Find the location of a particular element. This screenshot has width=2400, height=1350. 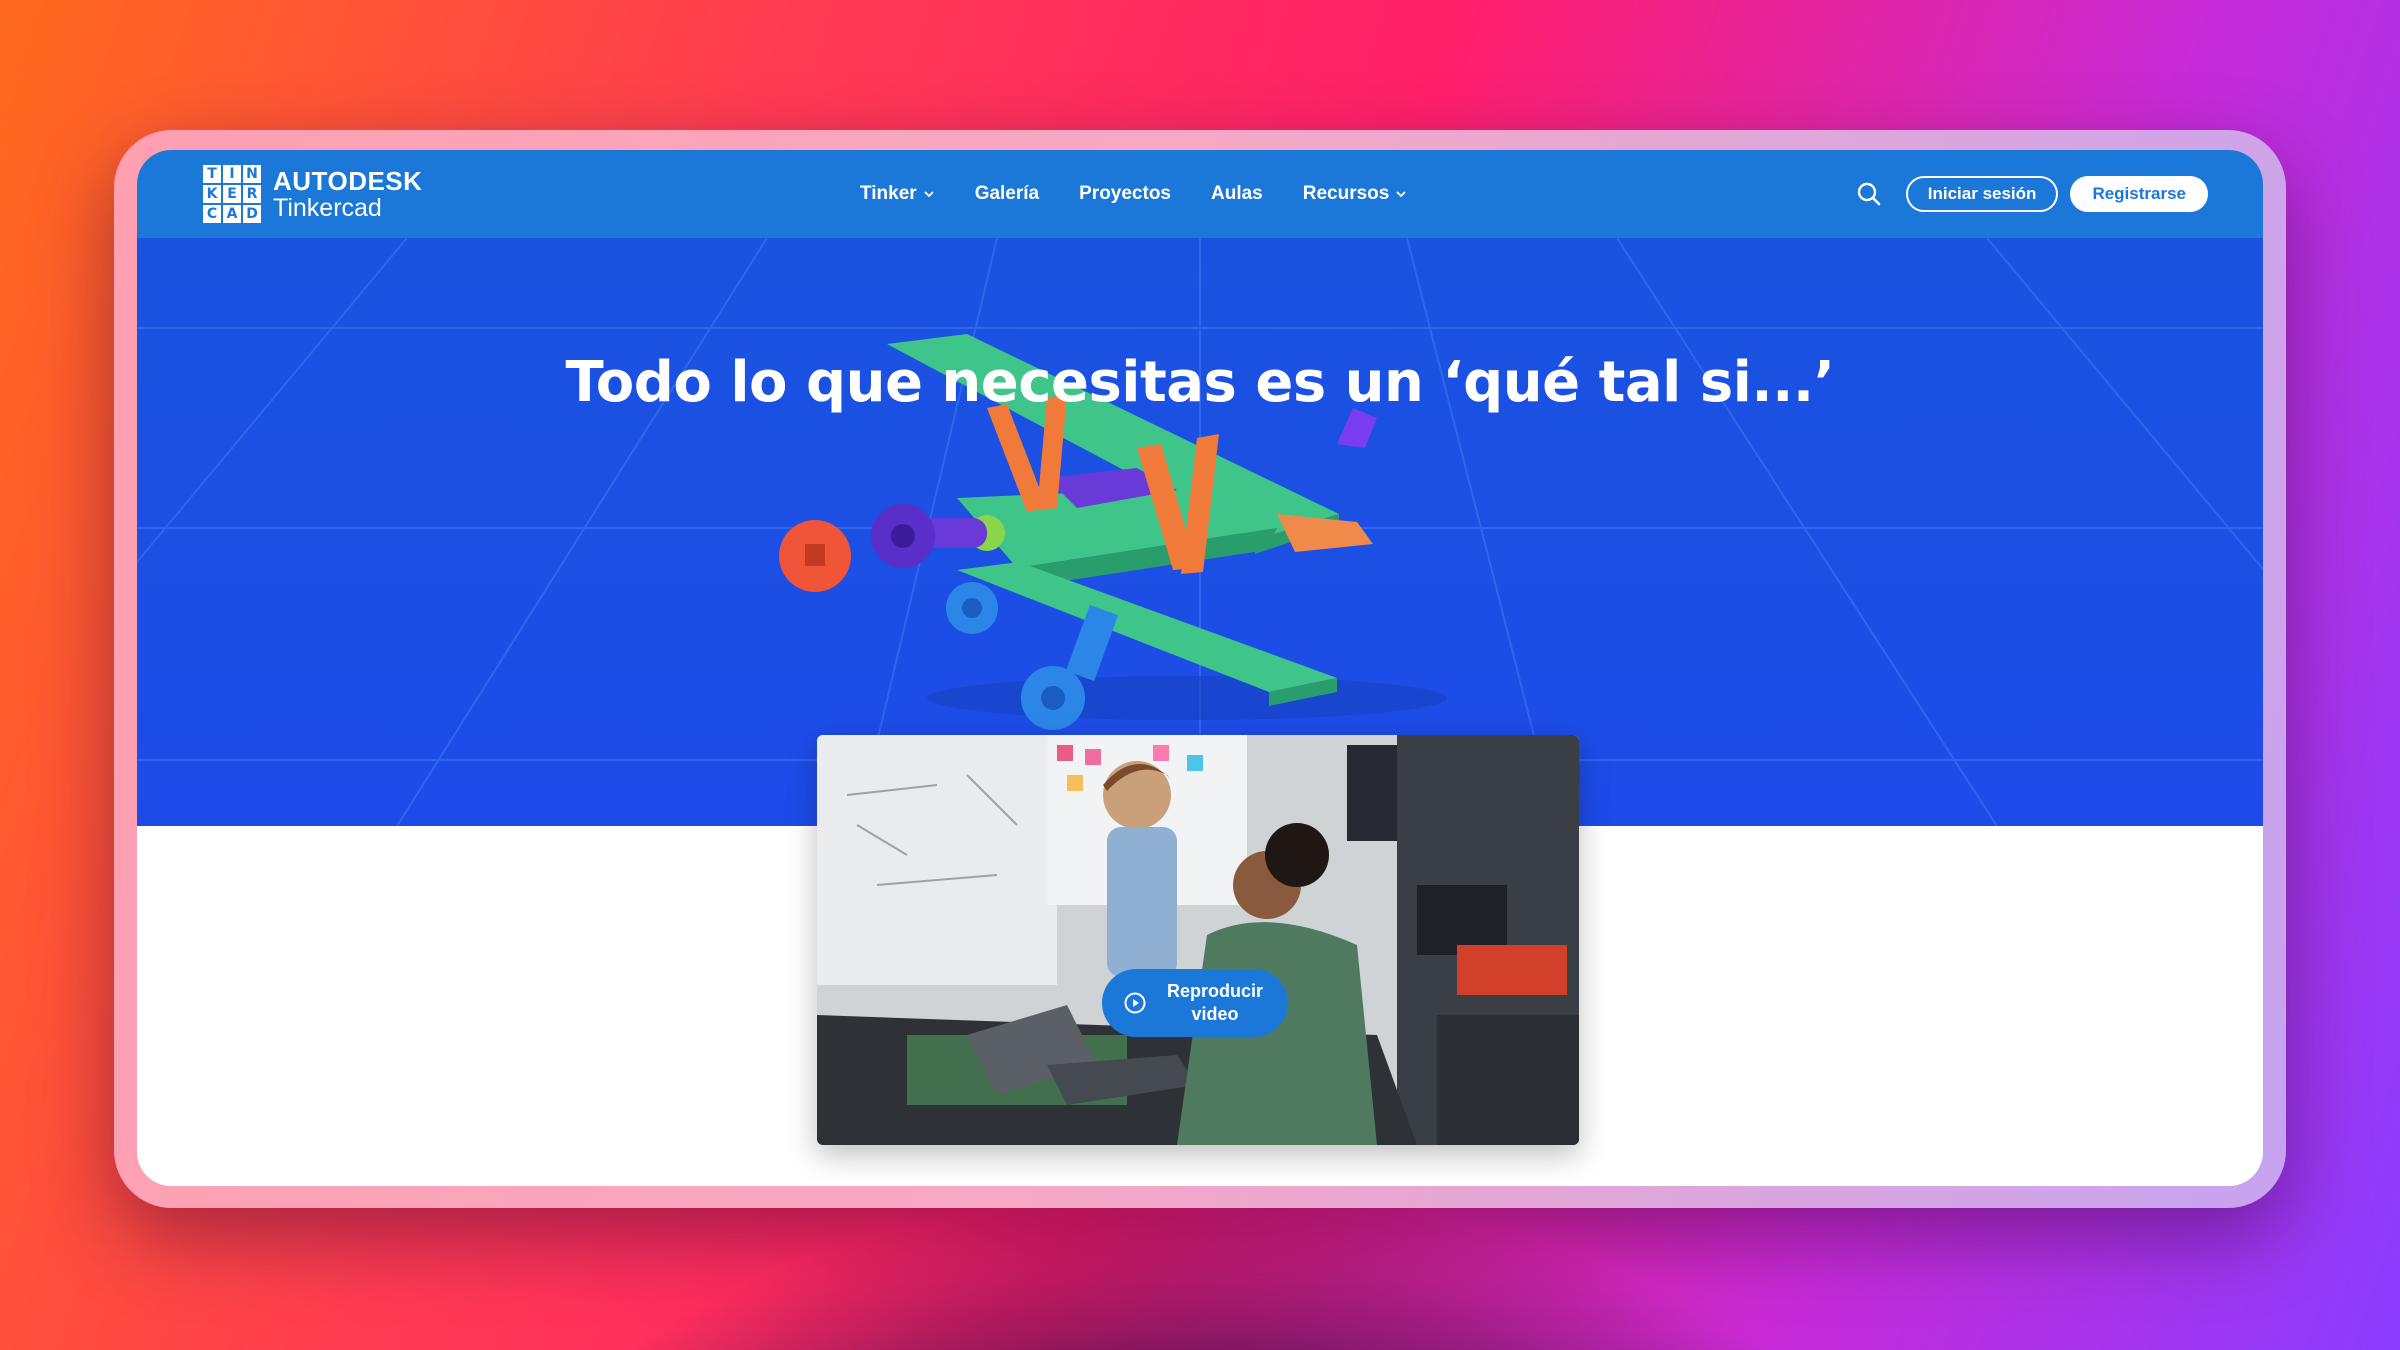

logo-letter: N is located at coordinates (252, 174).